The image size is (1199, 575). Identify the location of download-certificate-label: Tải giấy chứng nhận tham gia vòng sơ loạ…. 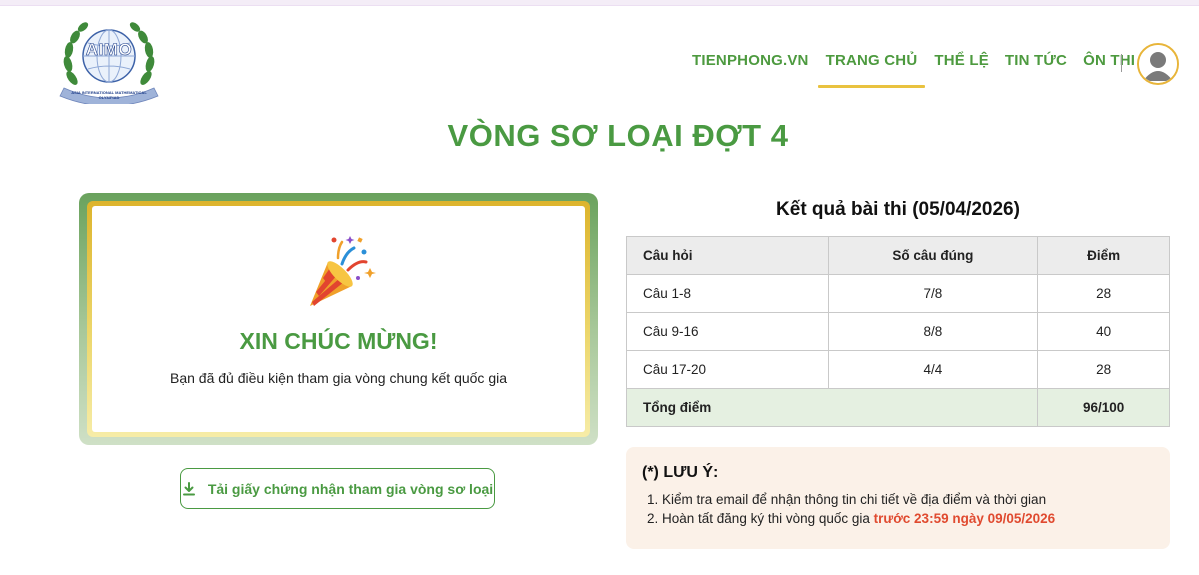
(350, 488).